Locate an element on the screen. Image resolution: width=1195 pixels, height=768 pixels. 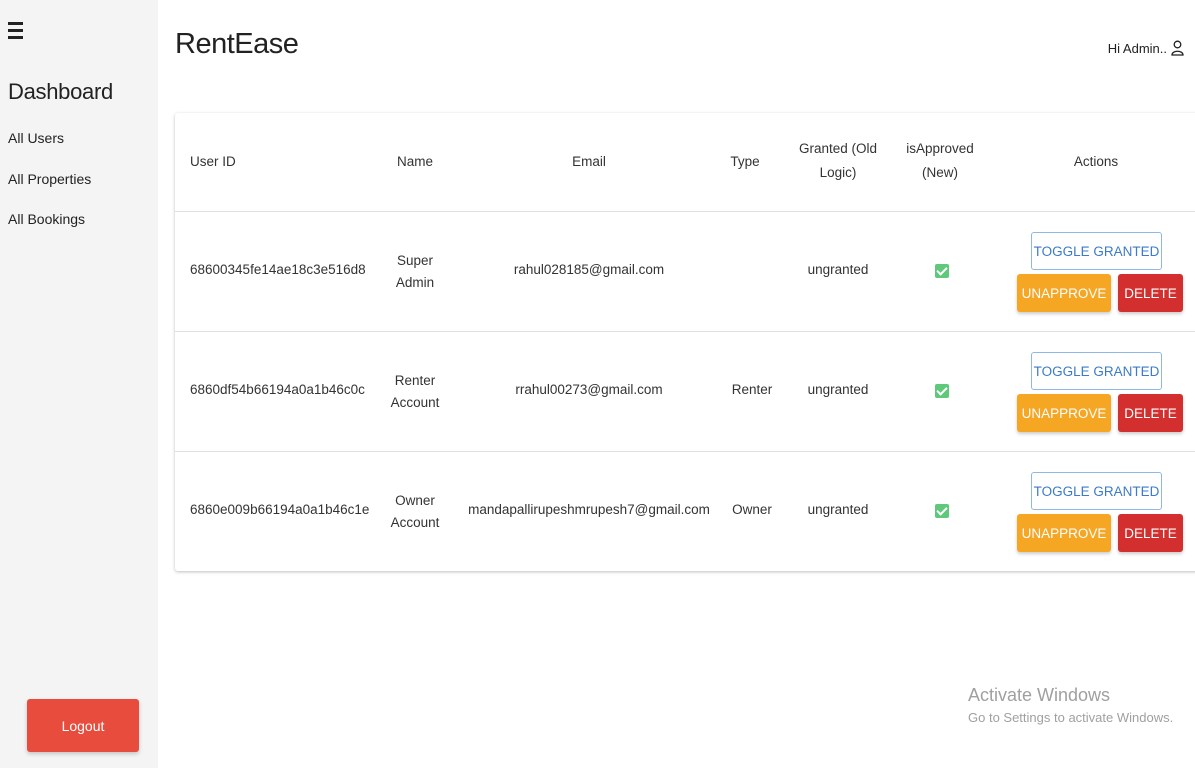
header-approved-line1: isApproved is located at coordinates (940, 148).